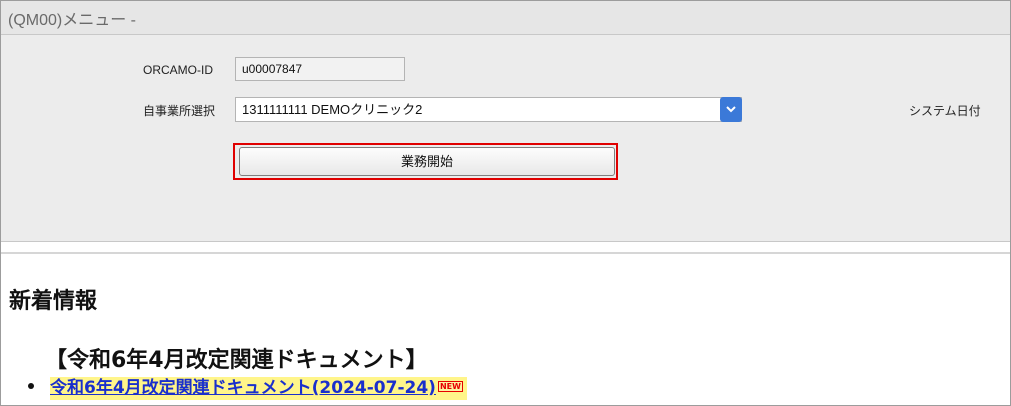 Image resolution: width=1011 pixels, height=406 pixels. I want to click on orcamo-id-field: u00007847, so click(320, 69).